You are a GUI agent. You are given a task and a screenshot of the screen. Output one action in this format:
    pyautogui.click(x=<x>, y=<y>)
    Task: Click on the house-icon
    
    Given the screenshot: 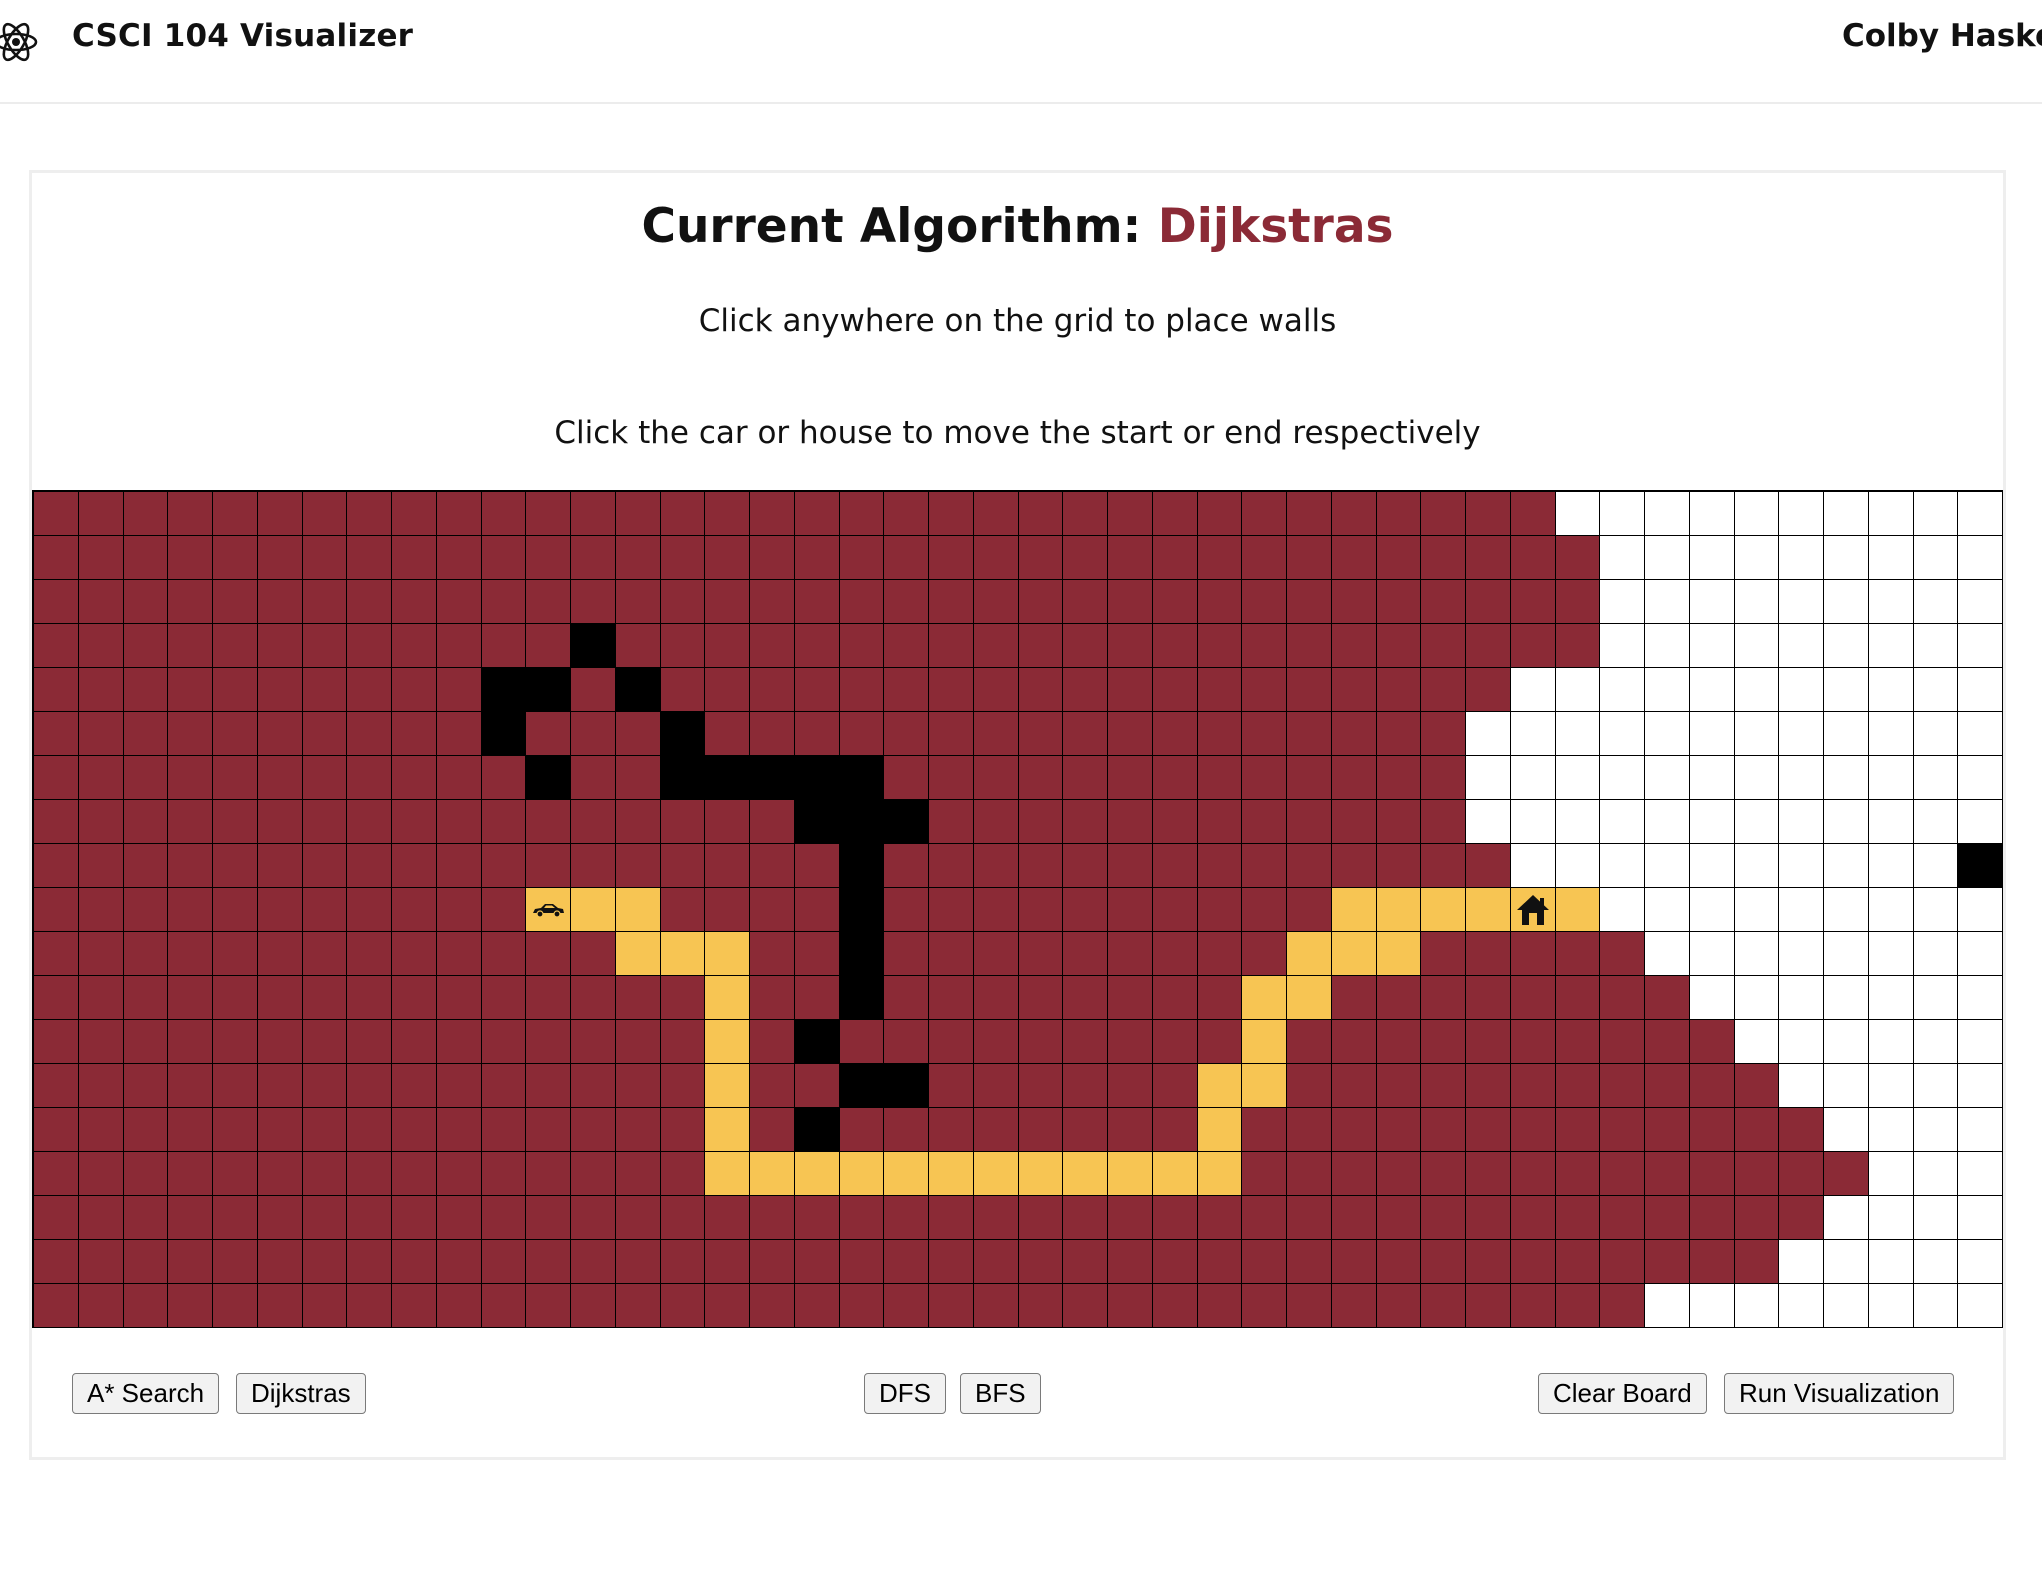 What is the action you would take?
    pyautogui.click(x=1533, y=909)
    